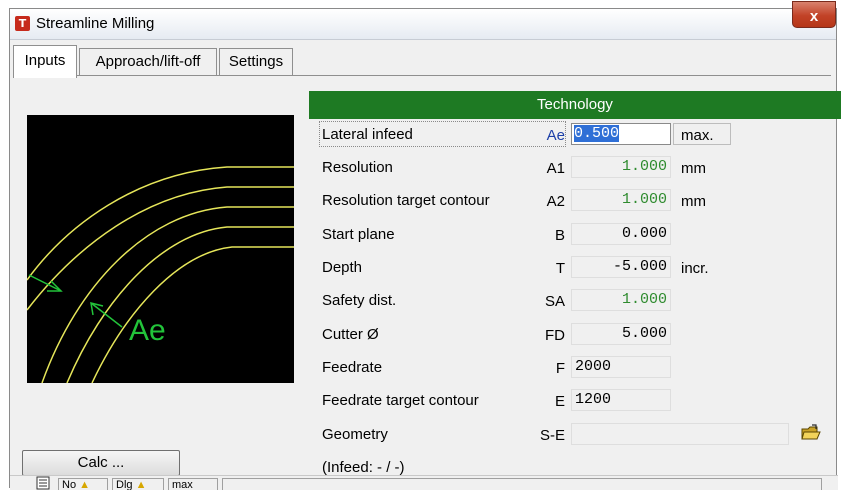 The image size is (842, 491). What do you see at coordinates (256, 62) in the screenshot?
I see `tab-settings: Settings` at bounding box center [256, 62].